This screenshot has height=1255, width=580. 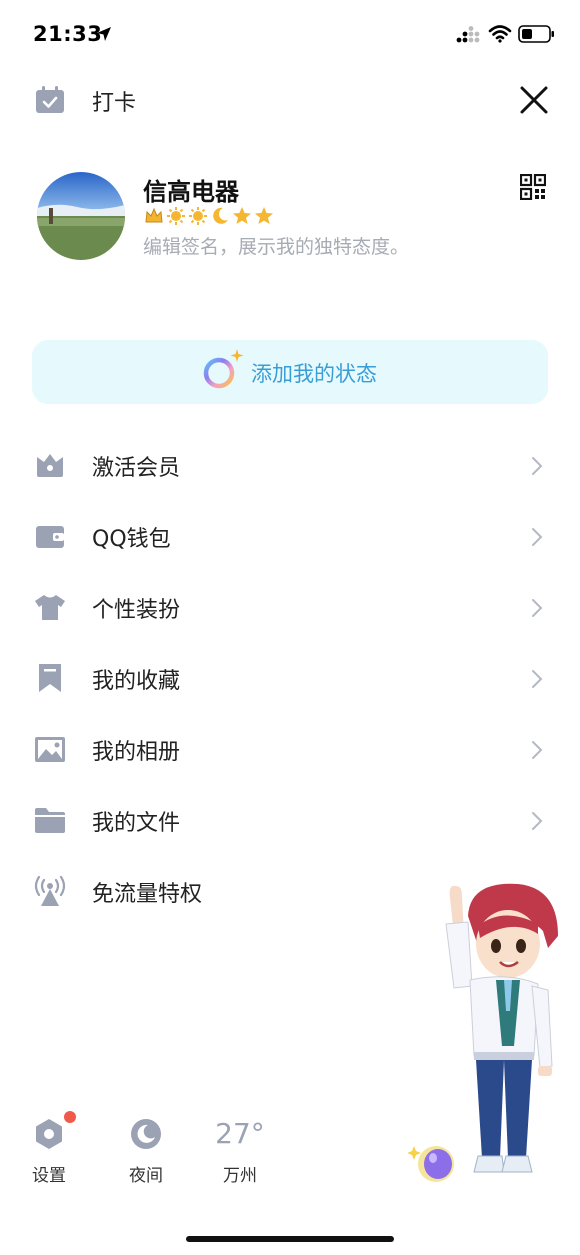 What do you see at coordinates (290, 1239) in the screenshot?
I see `home-indicator` at bounding box center [290, 1239].